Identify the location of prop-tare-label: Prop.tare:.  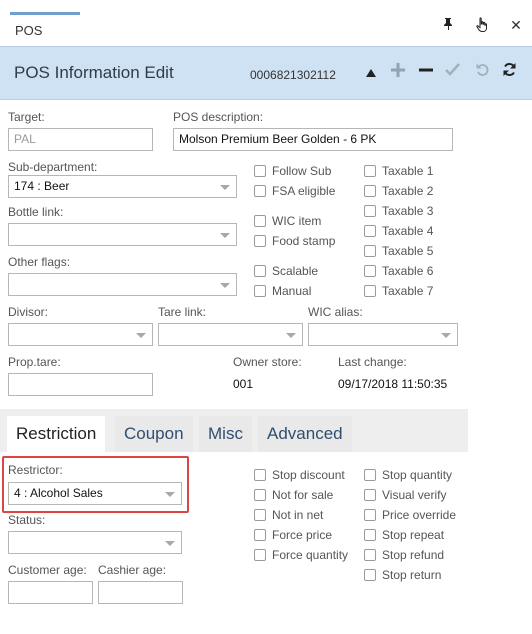
(34, 362).